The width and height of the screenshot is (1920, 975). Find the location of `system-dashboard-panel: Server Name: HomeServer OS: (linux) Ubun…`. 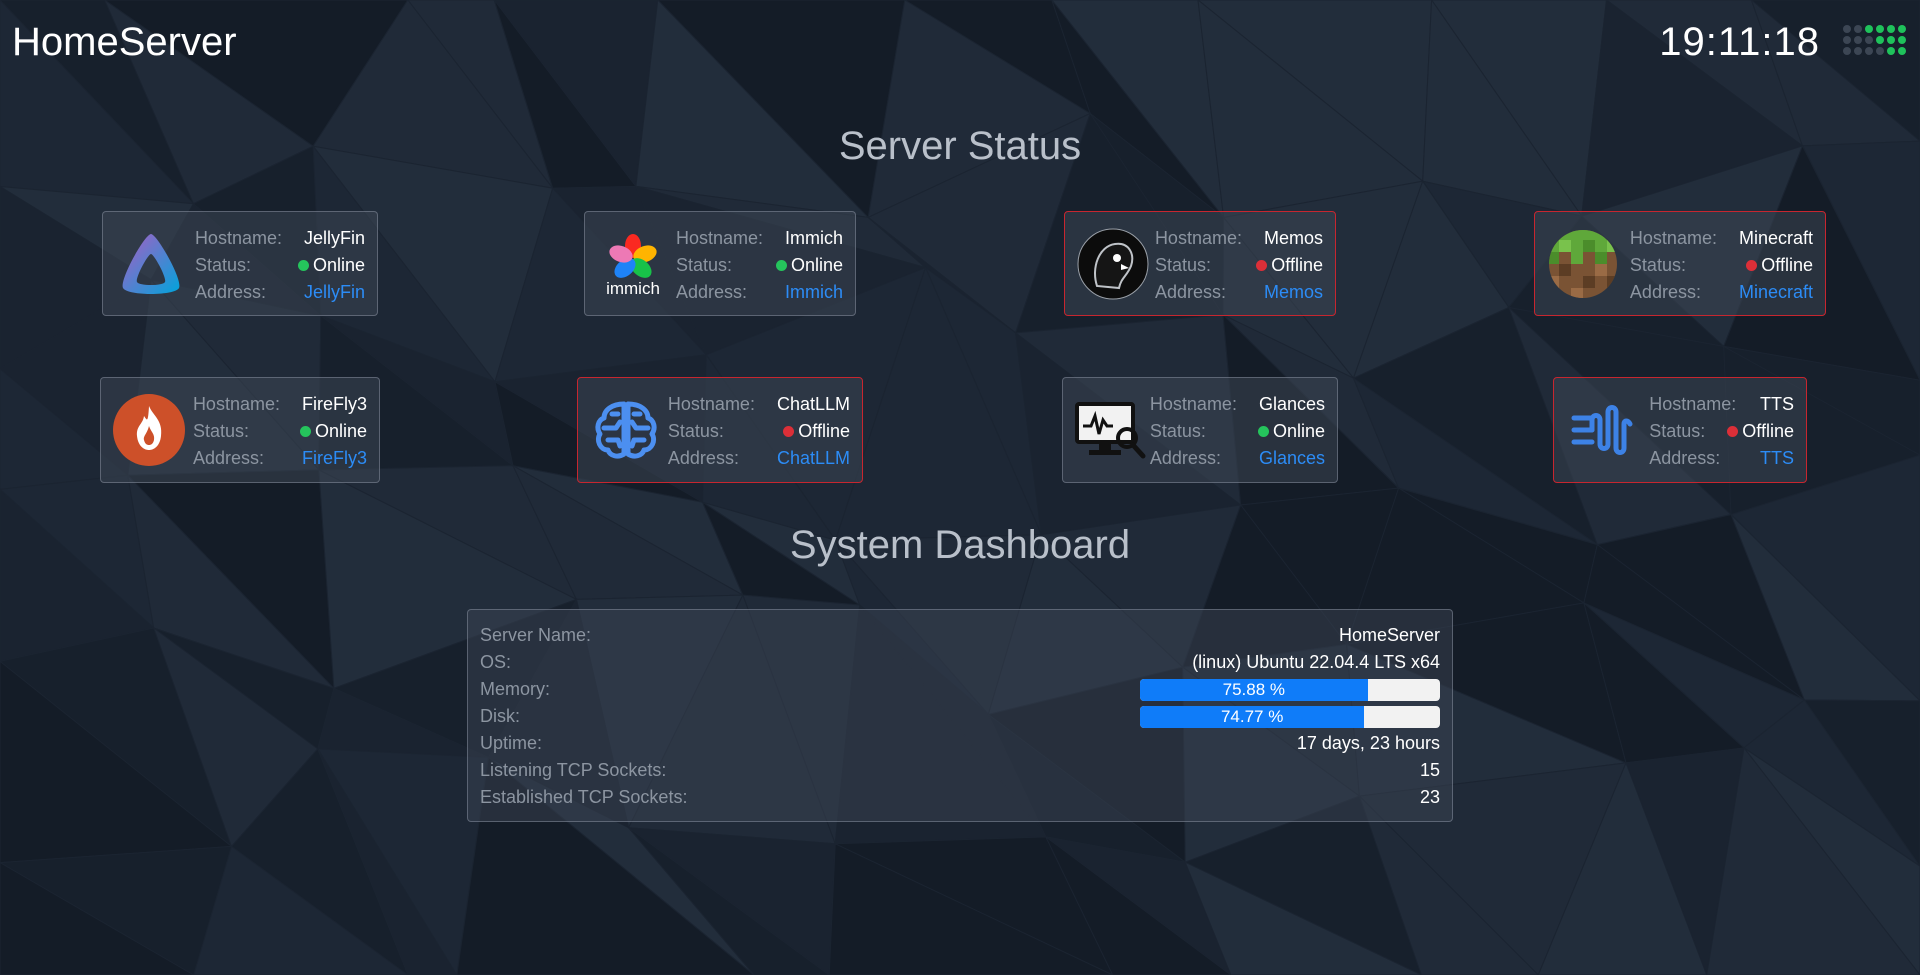

system-dashboard-panel: Server Name: HomeServer OS: (linux) Ubun… is located at coordinates (960, 715).